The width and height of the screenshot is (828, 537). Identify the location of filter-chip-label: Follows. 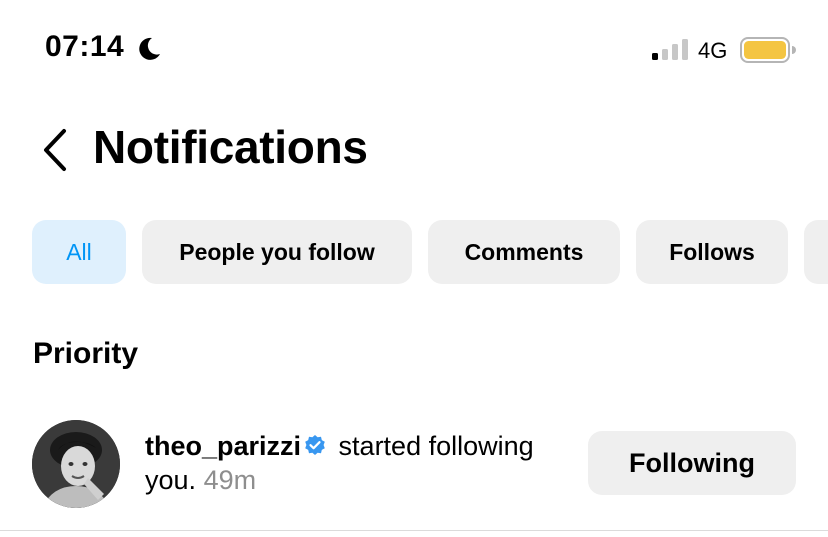
(712, 251).